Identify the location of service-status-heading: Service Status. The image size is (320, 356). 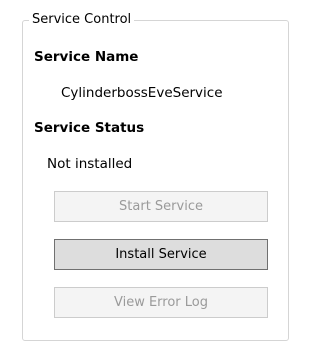
(89, 128).